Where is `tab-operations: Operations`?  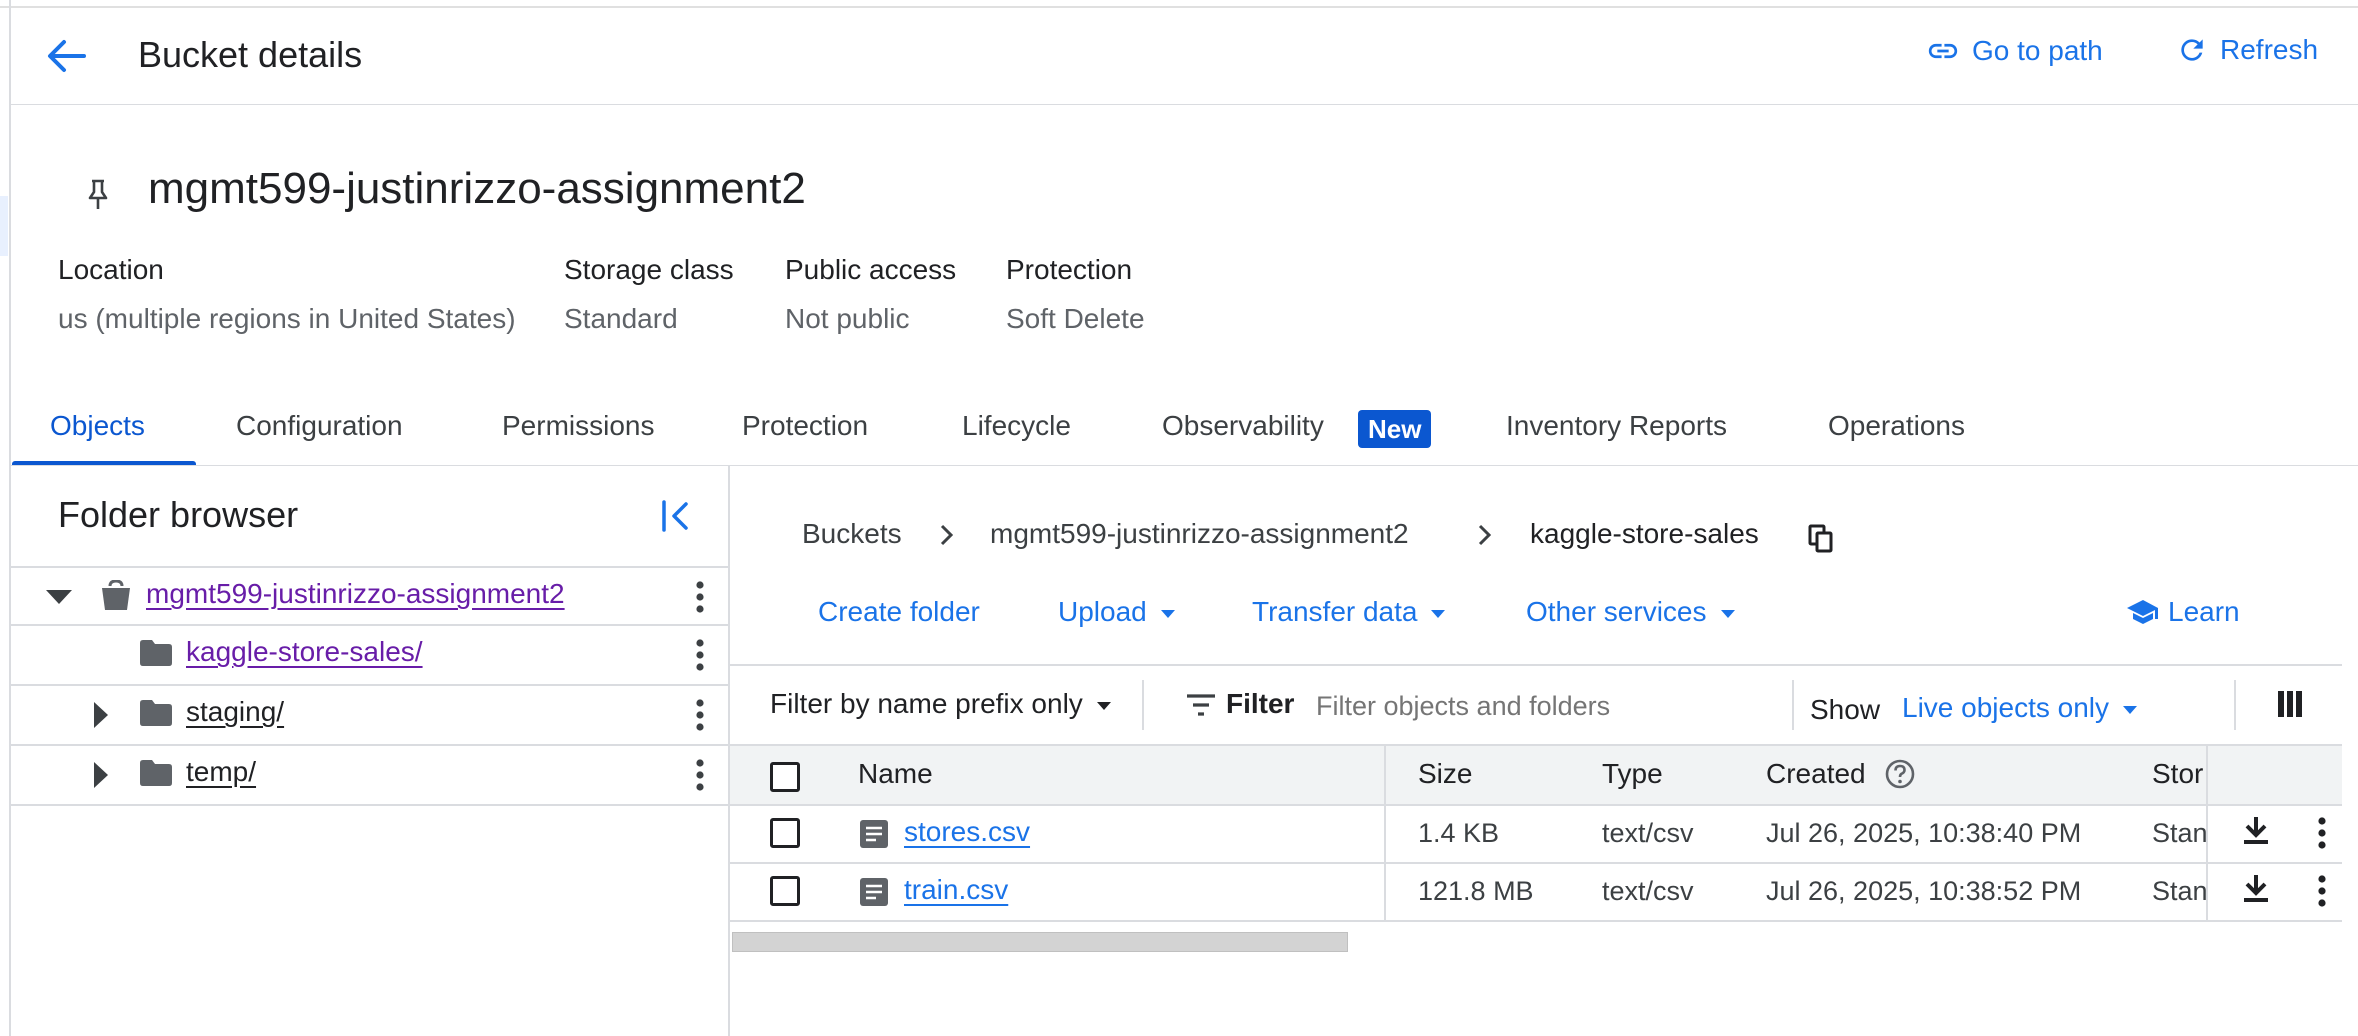 tab-operations: Operations is located at coordinates (1896, 426).